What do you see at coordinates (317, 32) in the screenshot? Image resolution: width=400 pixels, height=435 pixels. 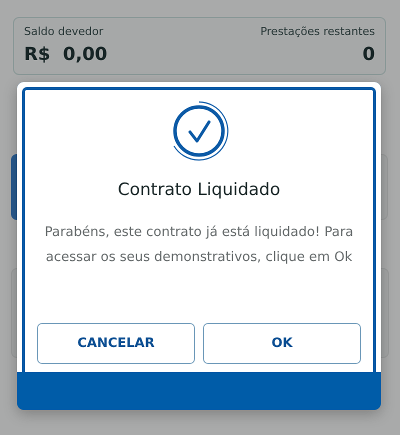 I see `installments-label: Prestações restantes` at bounding box center [317, 32].